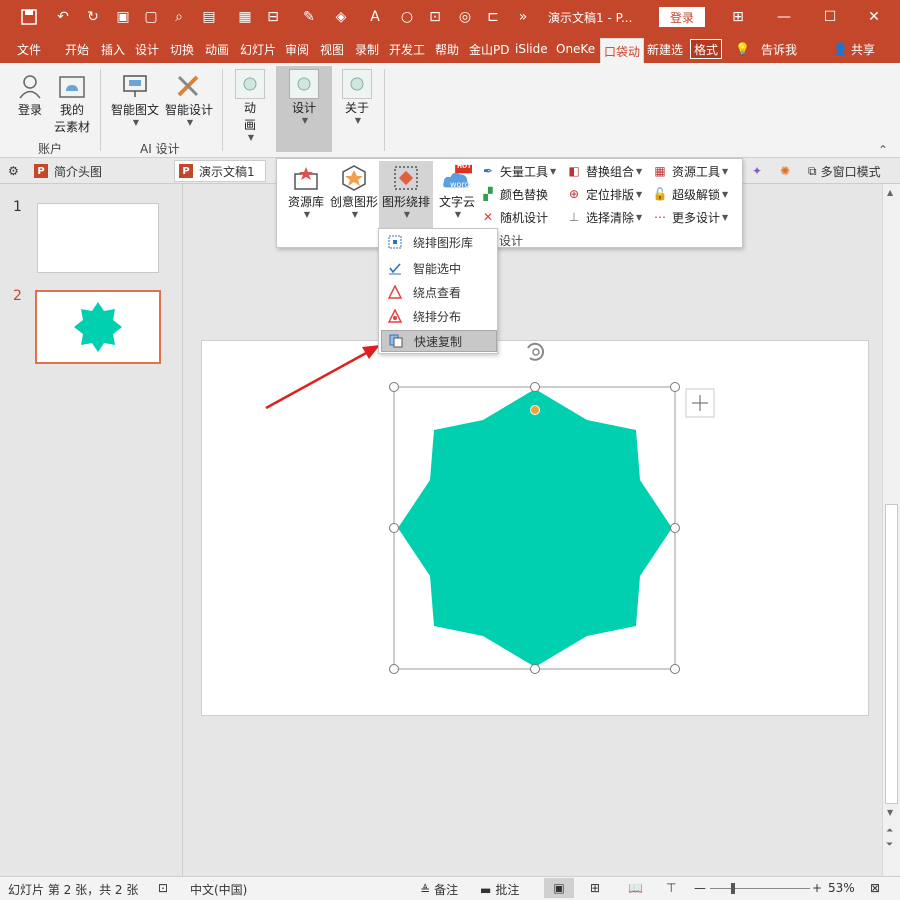  I want to click on menu-item-wrap-distribute: 绕排分布, so click(439, 316).